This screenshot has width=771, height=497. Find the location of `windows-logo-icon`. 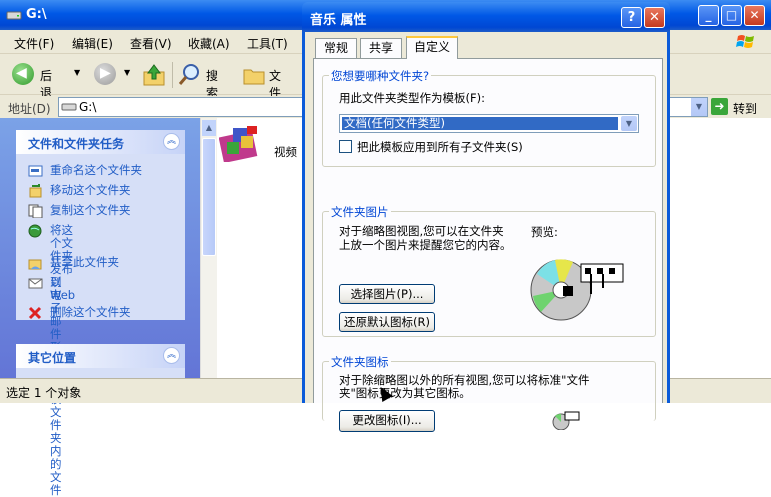

windows-logo-icon is located at coordinates (745, 41).